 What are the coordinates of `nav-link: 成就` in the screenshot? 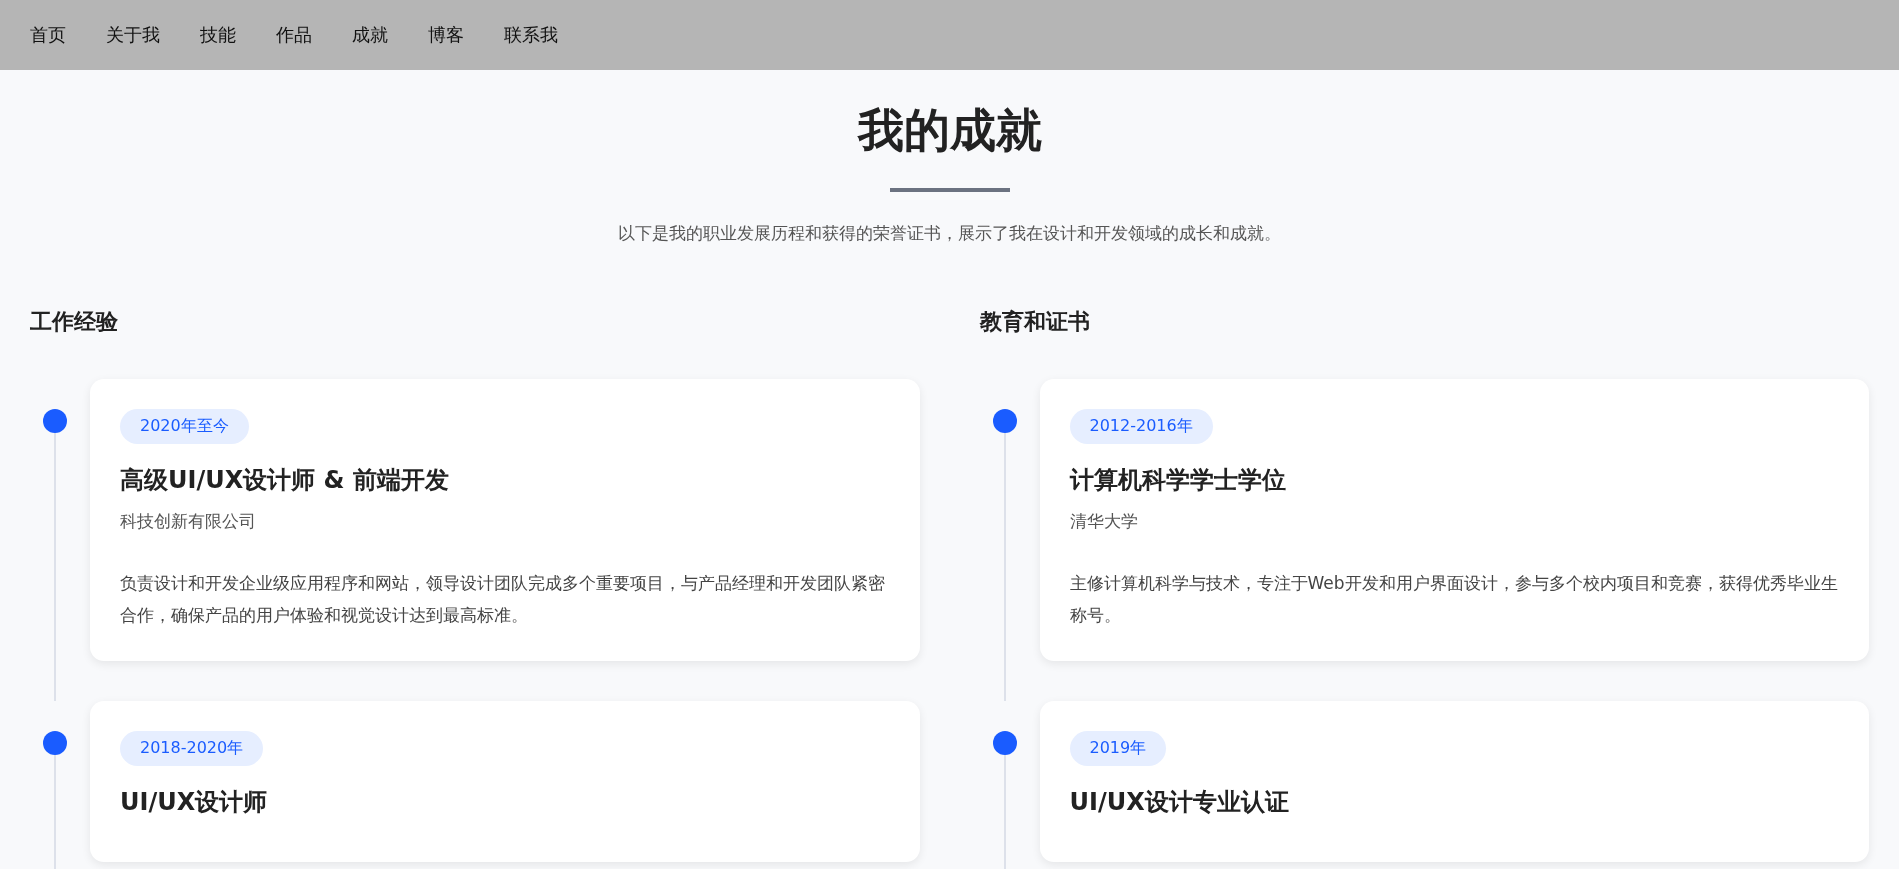 It's located at (370, 35).